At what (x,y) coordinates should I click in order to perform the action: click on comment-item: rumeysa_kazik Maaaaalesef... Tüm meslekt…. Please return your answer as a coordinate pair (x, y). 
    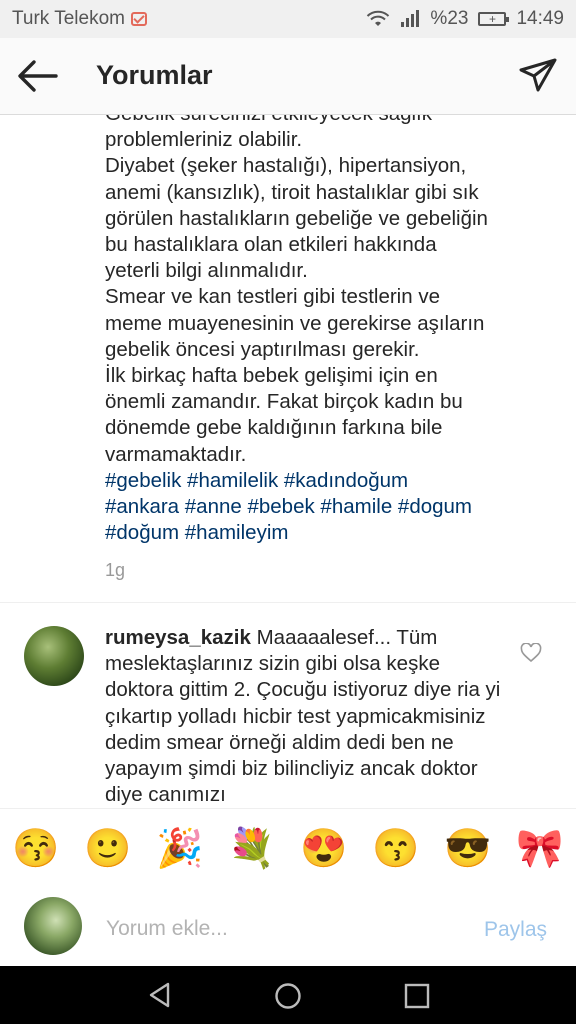
    Looking at the image, I should click on (305, 716).